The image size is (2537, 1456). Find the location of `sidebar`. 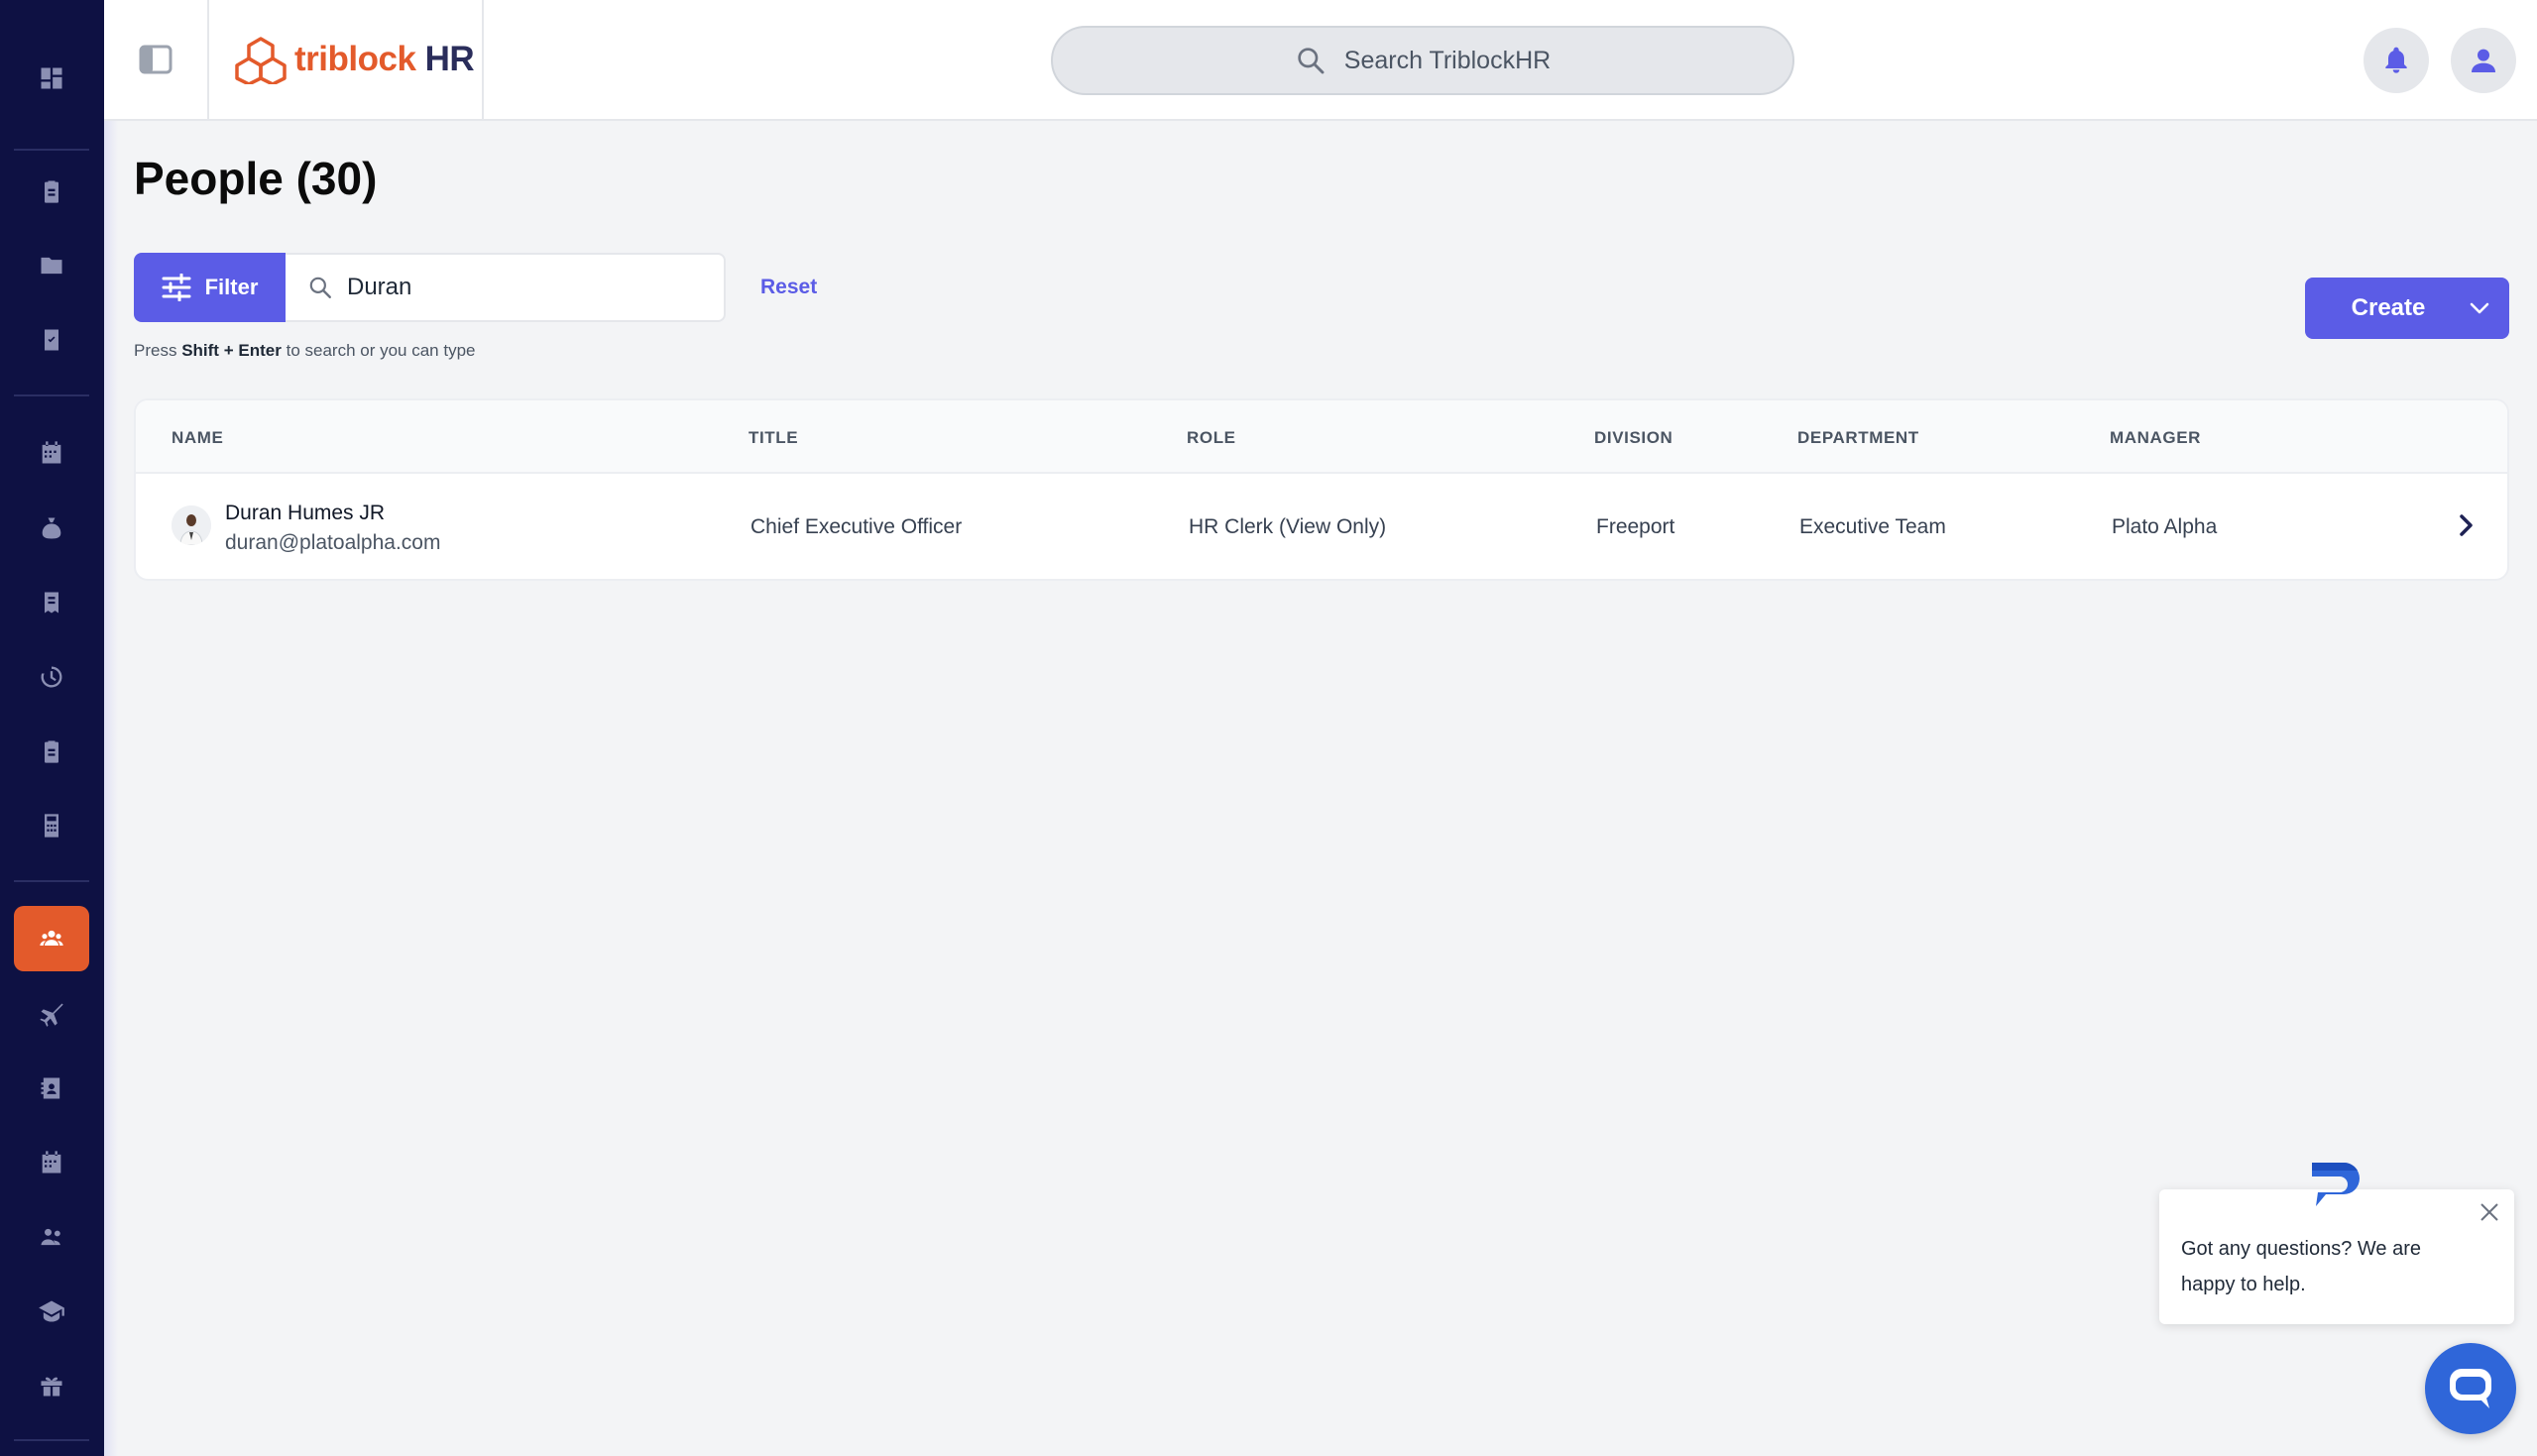

sidebar is located at coordinates (59, 728).